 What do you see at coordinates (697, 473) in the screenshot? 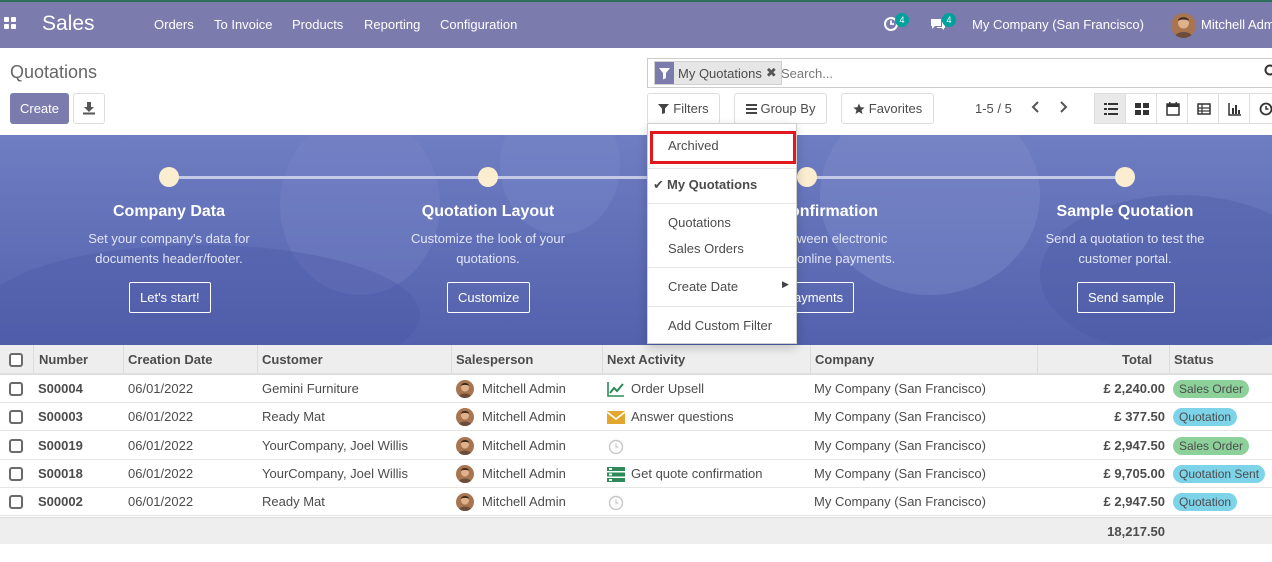
I see `next-activity: Get quote confirmation` at bounding box center [697, 473].